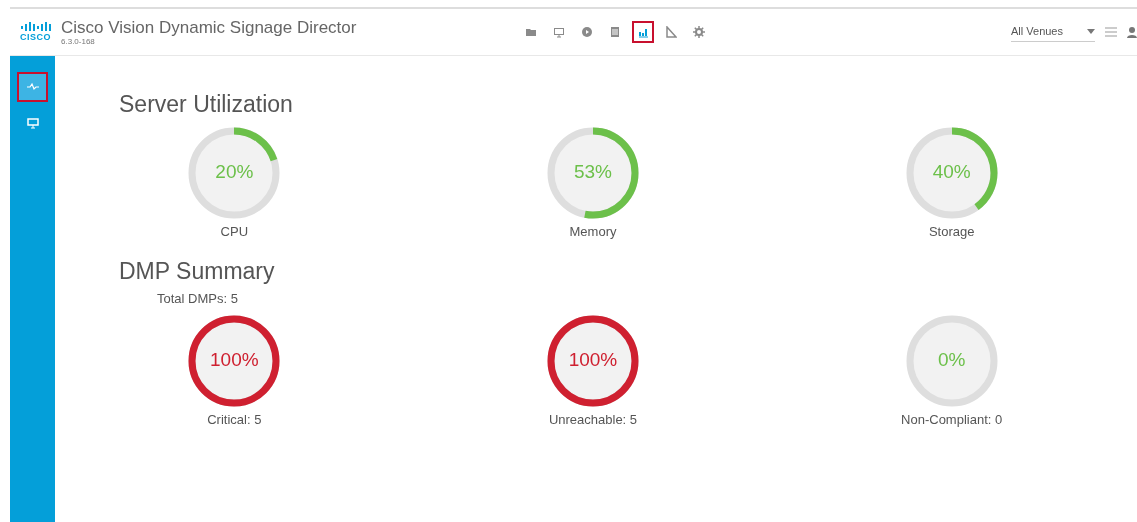 The image size is (1137, 522). I want to click on gauge-value: 20%, so click(234, 172).